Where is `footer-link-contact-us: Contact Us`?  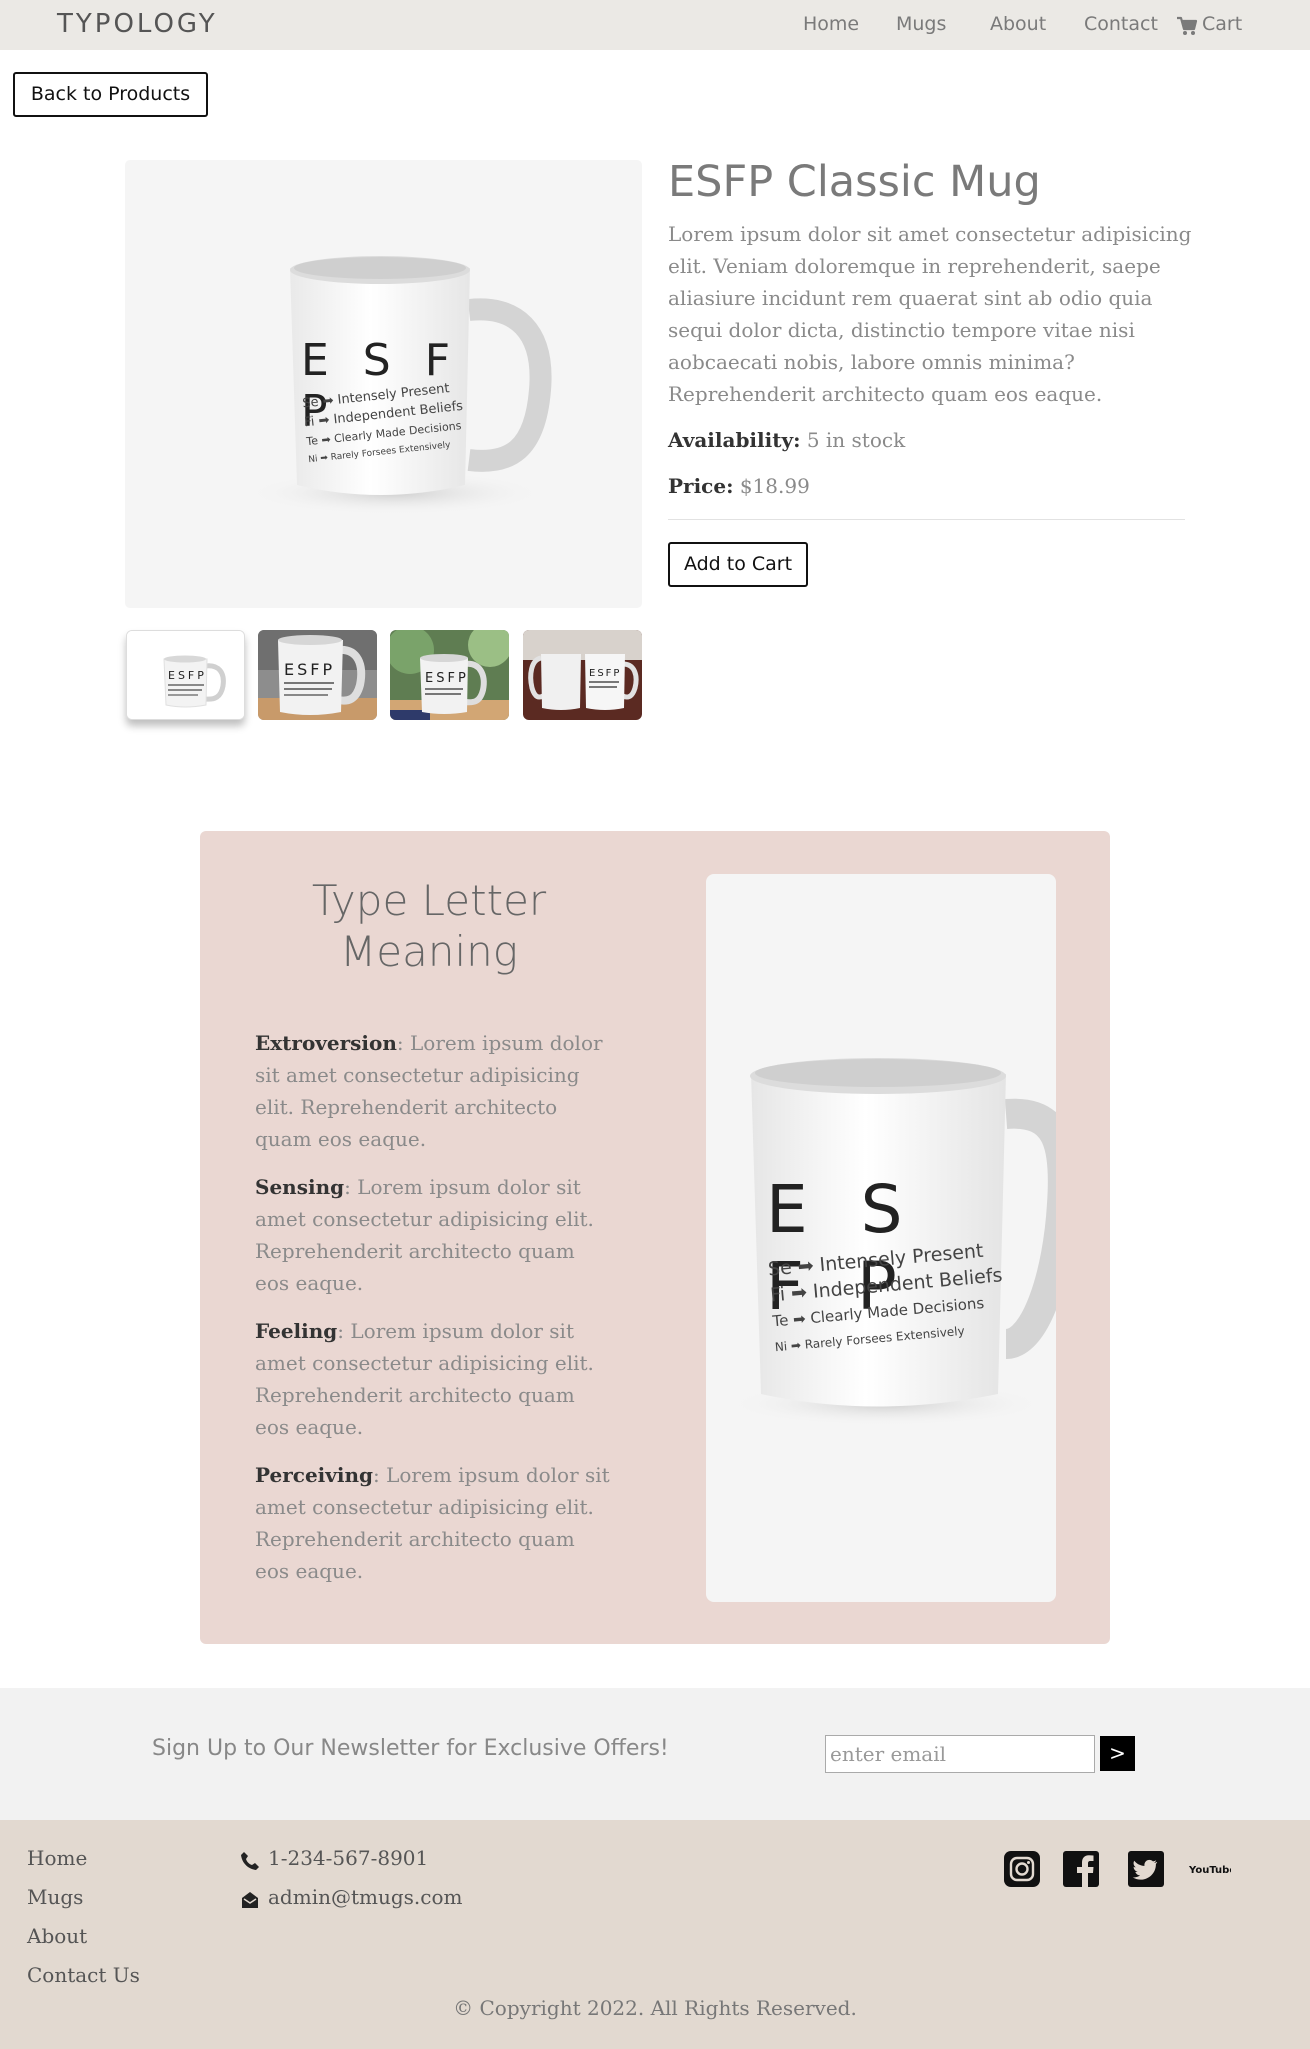 footer-link-contact-us: Contact Us is located at coordinates (83, 1975).